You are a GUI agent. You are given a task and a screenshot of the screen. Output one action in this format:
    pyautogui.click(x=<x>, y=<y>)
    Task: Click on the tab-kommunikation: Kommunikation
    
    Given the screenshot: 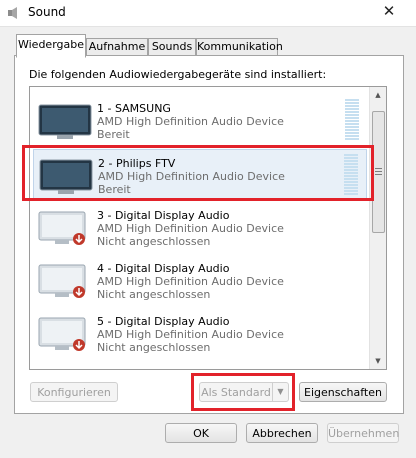 What is the action you would take?
    pyautogui.click(x=239, y=47)
    